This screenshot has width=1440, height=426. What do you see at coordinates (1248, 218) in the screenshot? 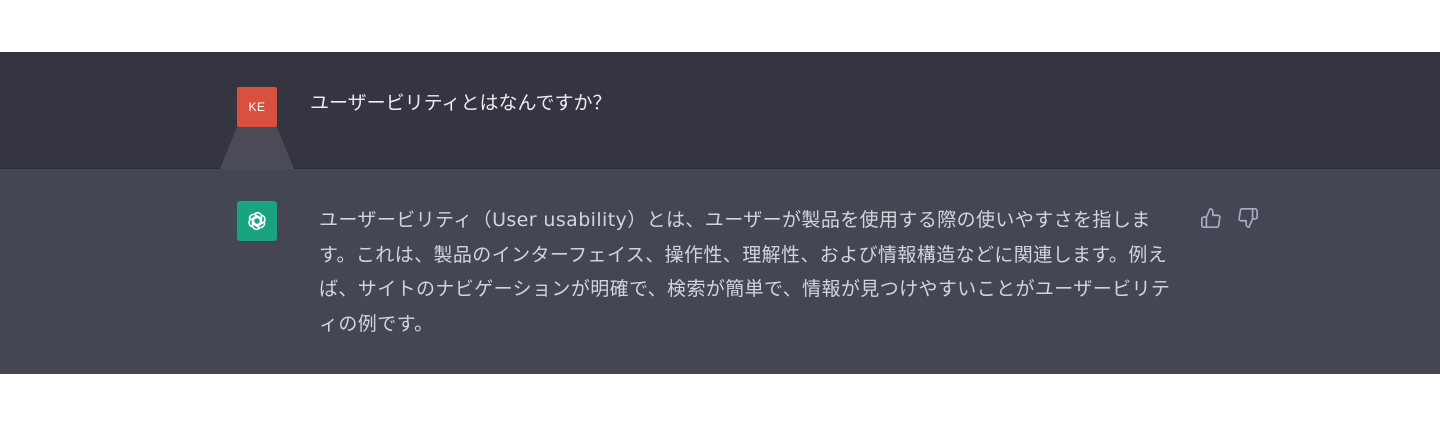
I see `thumbs-down-icon` at bounding box center [1248, 218].